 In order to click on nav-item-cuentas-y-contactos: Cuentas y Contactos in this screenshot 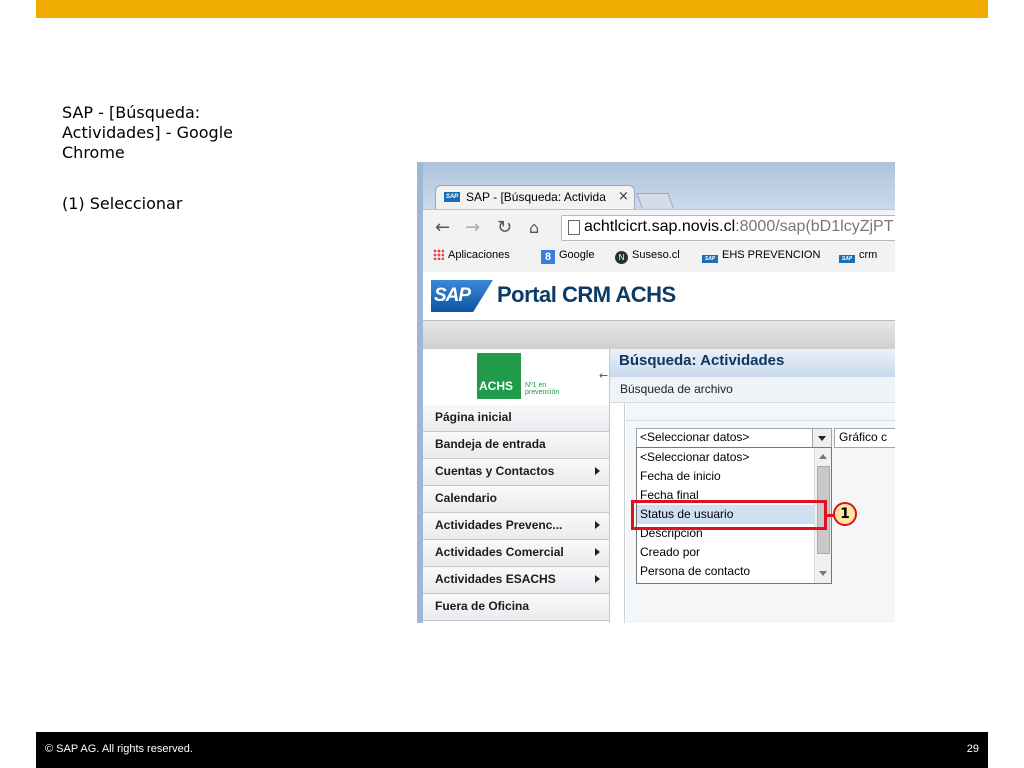, I will do `click(516, 472)`.